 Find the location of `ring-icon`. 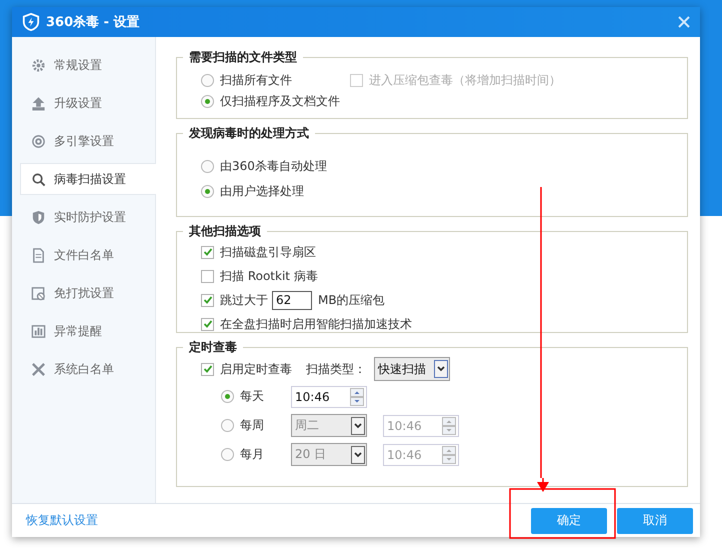

ring-icon is located at coordinates (38, 141).